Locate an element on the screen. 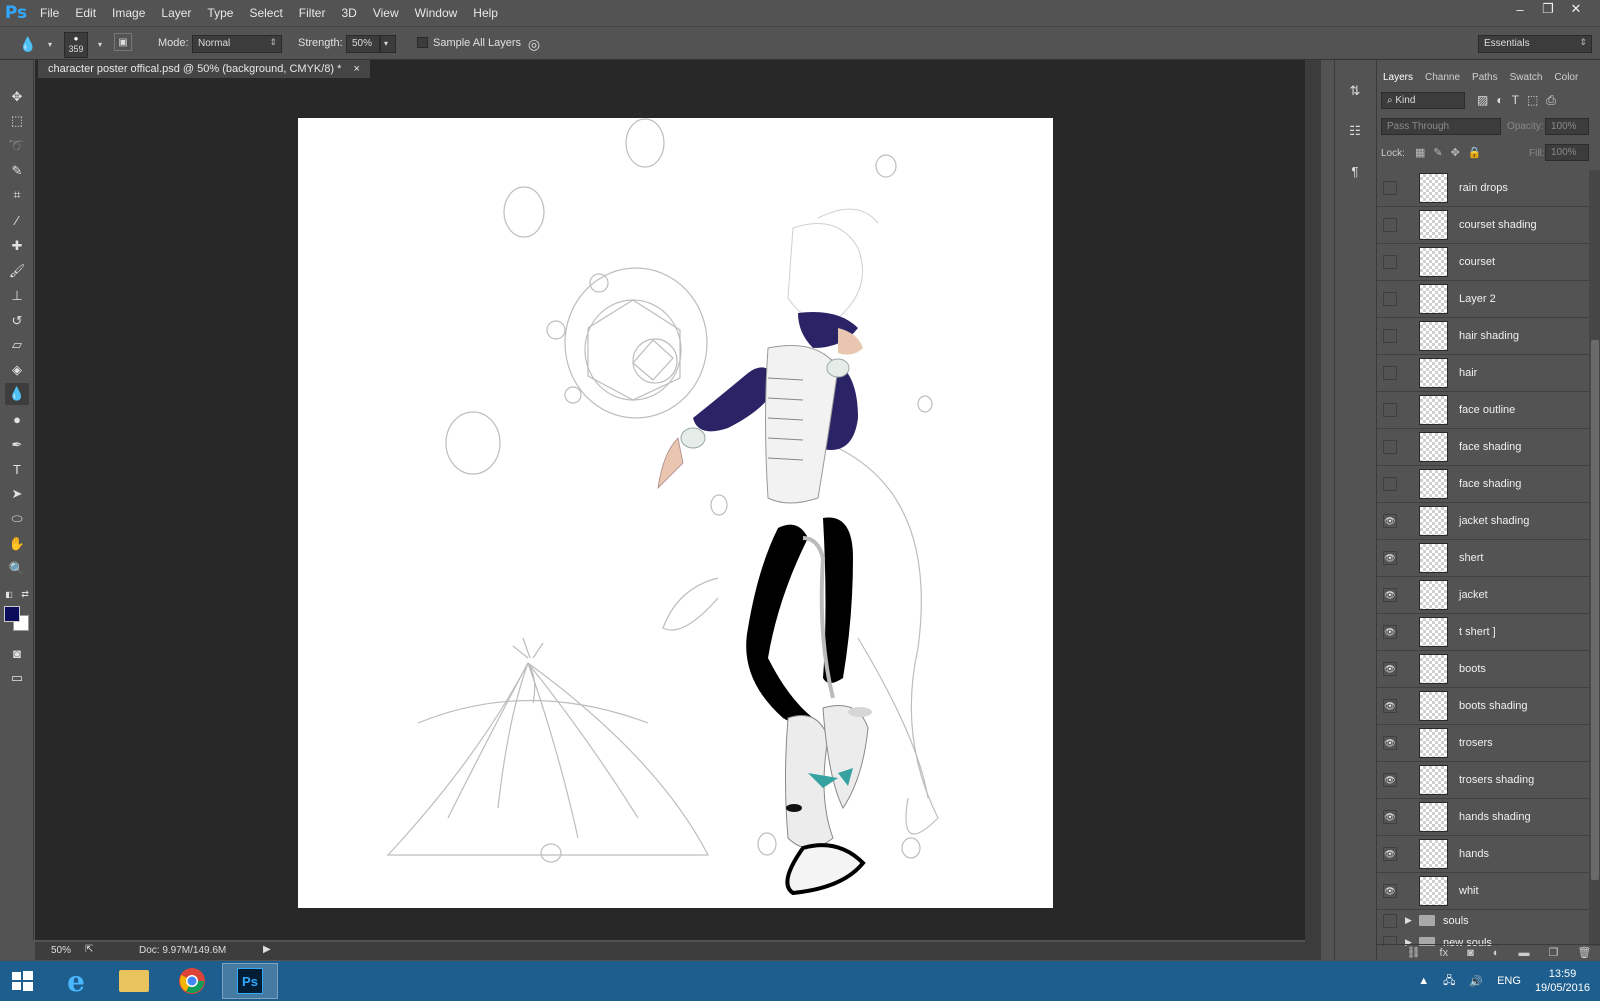 The image size is (1600, 1001). layer-name: courset shading is located at coordinates (1498, 225).